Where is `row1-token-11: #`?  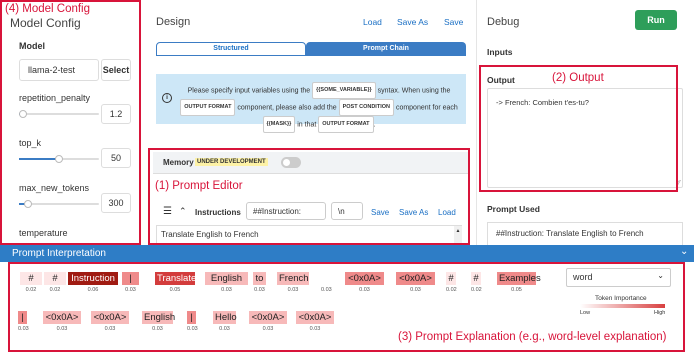
row1-token-11: # is located at coordinates (451, 278).